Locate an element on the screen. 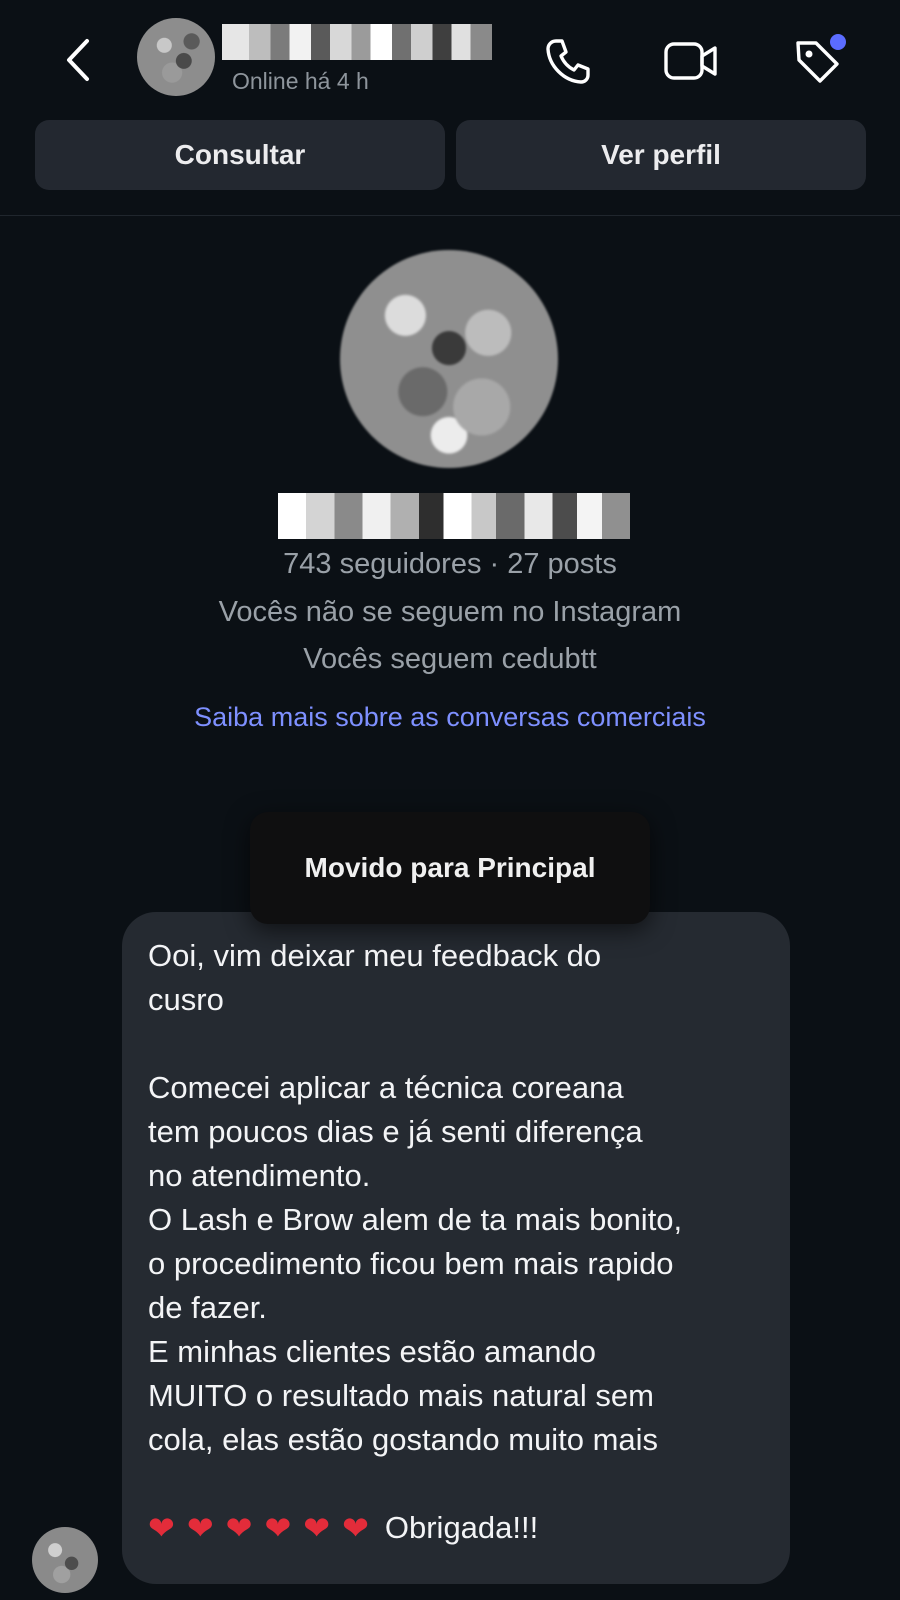 This screenshot has width=900, height=1600. phone-icon is located at coordinates (568, 61).